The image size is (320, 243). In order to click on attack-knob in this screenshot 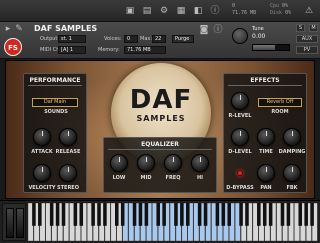, I will do `click(42, 137)`.